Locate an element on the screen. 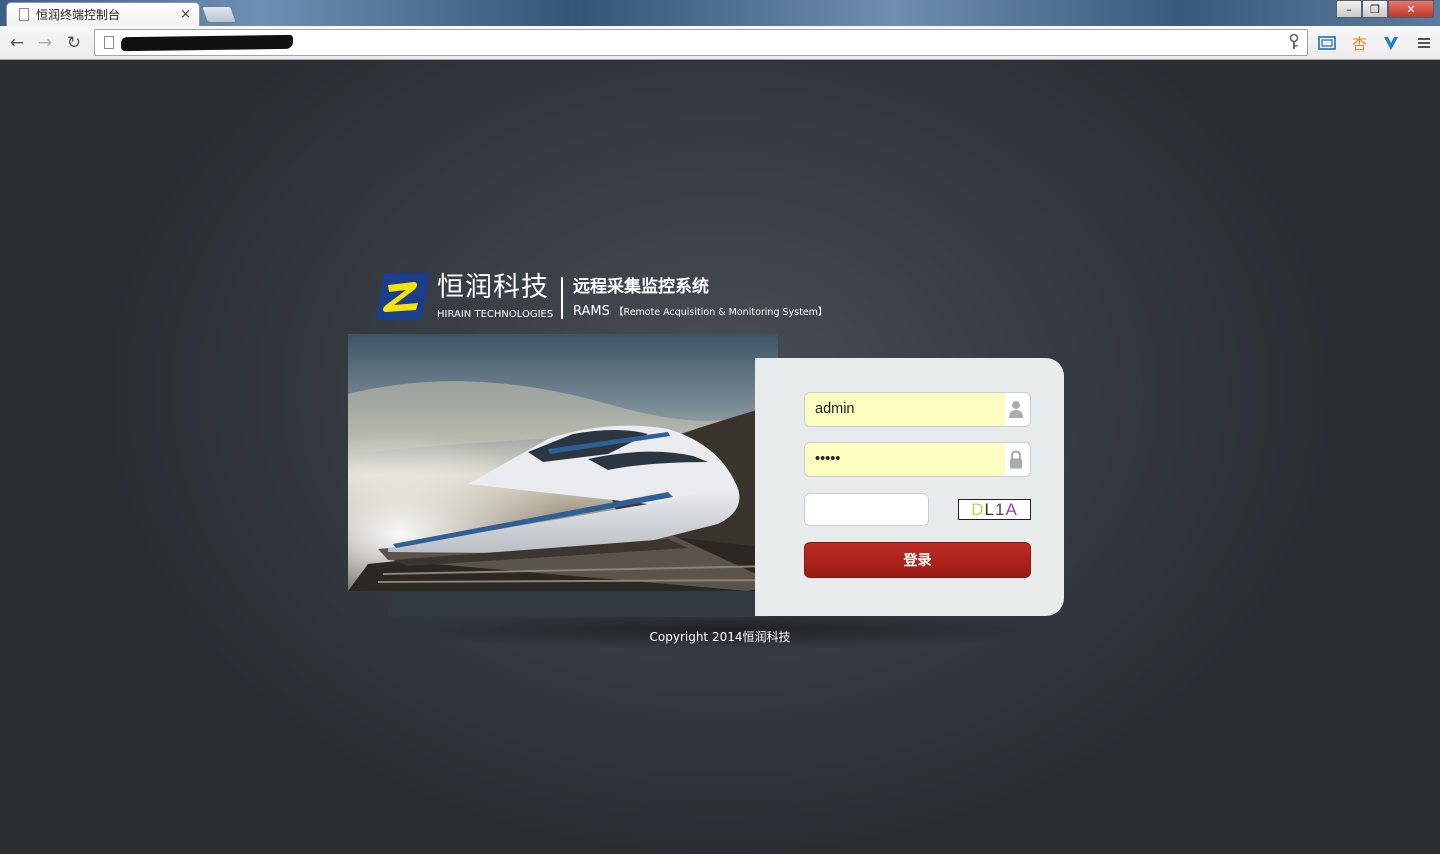 This screenshot has width=1440, height=854. username-input: admin is located at coordinates (905, 409).